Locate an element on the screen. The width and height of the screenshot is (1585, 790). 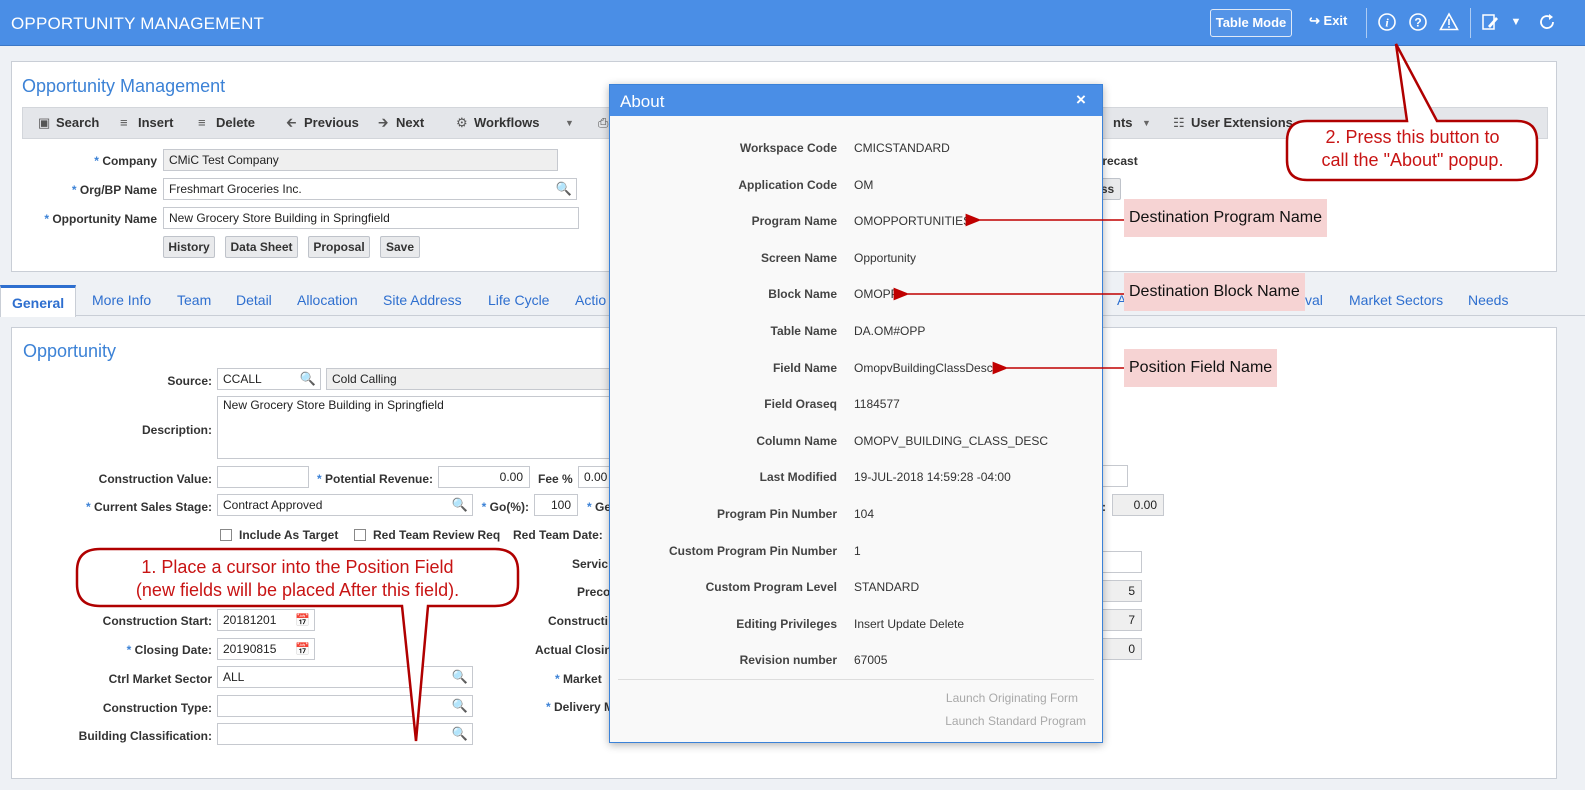
destination-block-name-tag: Destination Block Name is located at coordinates (1214, 292).